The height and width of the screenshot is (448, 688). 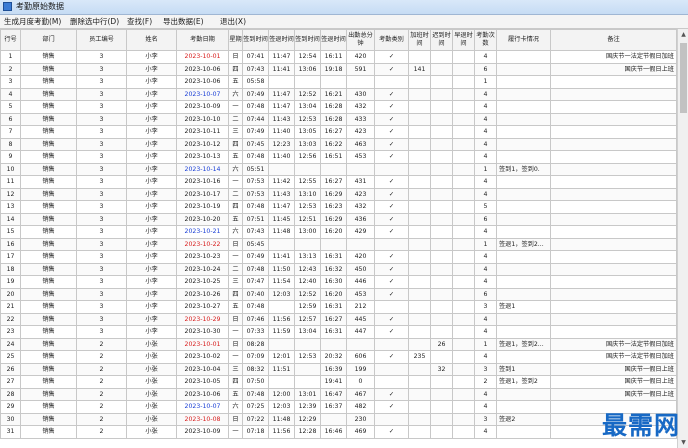 What do you see at coordinates (183, 21) in the screenshot?
I see `menu-export: 导出数据(E)` at bounding box center [183, 21].